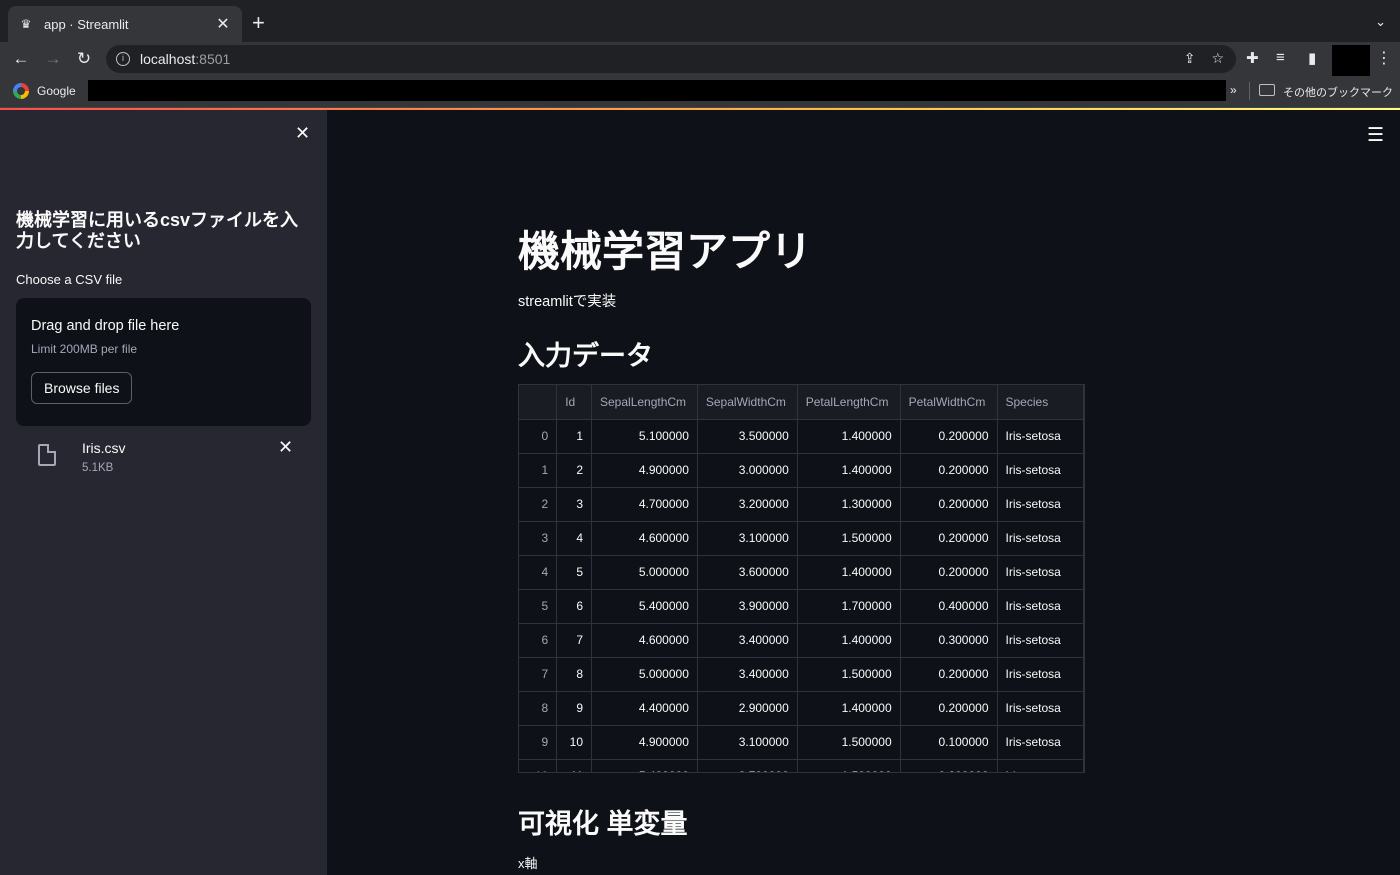  What do you see at coordinates (849, 606) in the screenshot?
I see `table-cell: 1.700000` at bounding box center [849, 606].